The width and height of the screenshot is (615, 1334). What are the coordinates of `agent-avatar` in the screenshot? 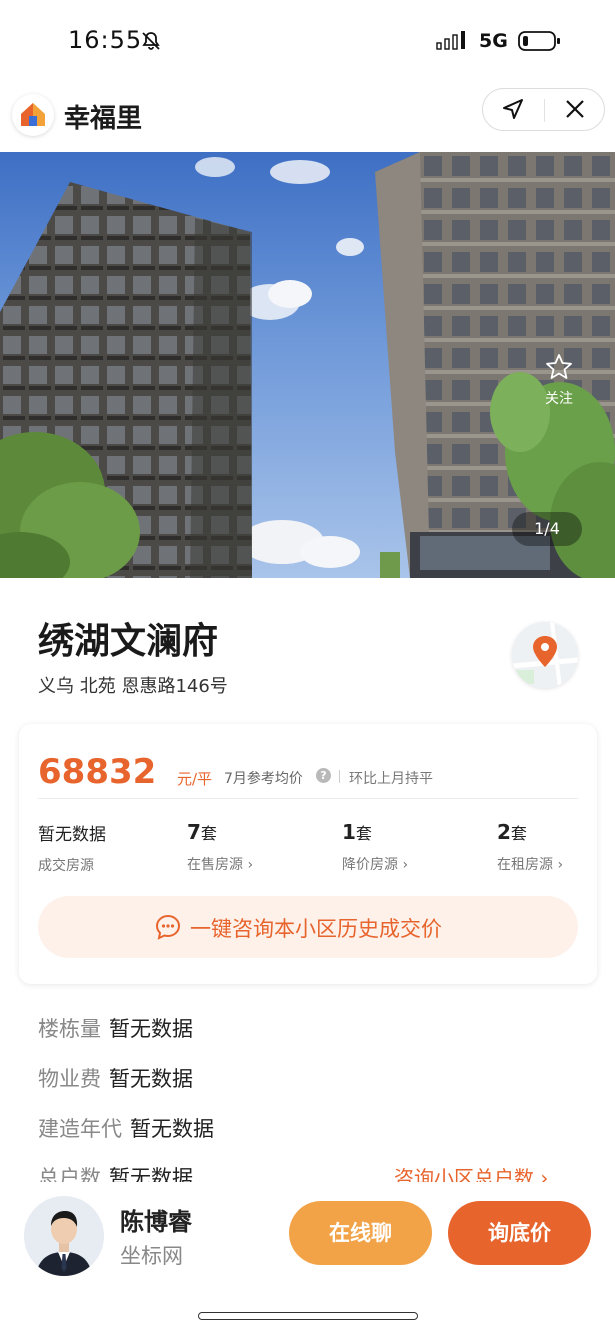 It's located at (64, 1236).